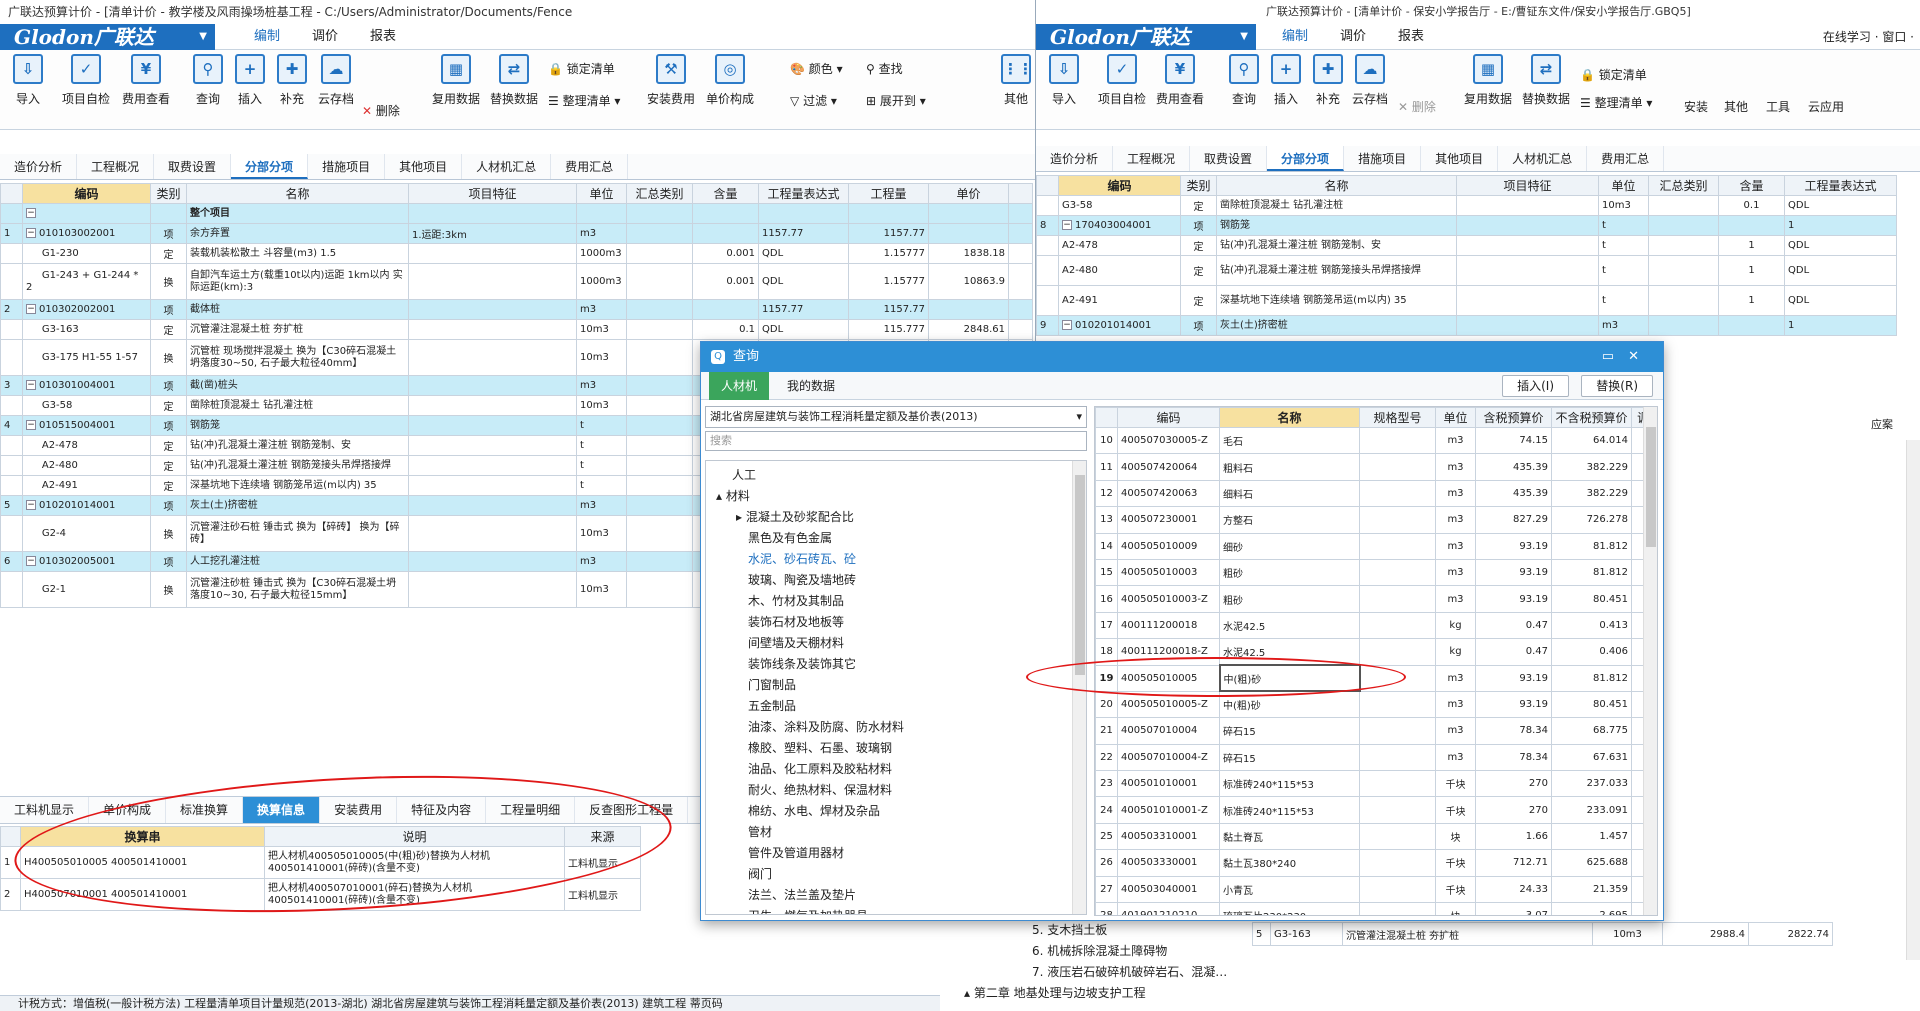 This screenshot has height=1011, width=1920. What do you see at coordinates (383, 38) in the screenshot?
I see `menu-report: 报表` at bounding box center [383, 38].